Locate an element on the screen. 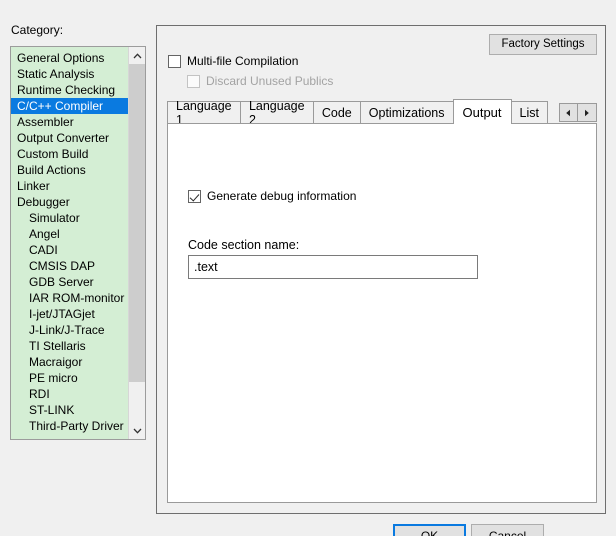 Image resolution: width=616 pixels, height=536 pixels. code-section-name-input is located at coordinates (333, 267).